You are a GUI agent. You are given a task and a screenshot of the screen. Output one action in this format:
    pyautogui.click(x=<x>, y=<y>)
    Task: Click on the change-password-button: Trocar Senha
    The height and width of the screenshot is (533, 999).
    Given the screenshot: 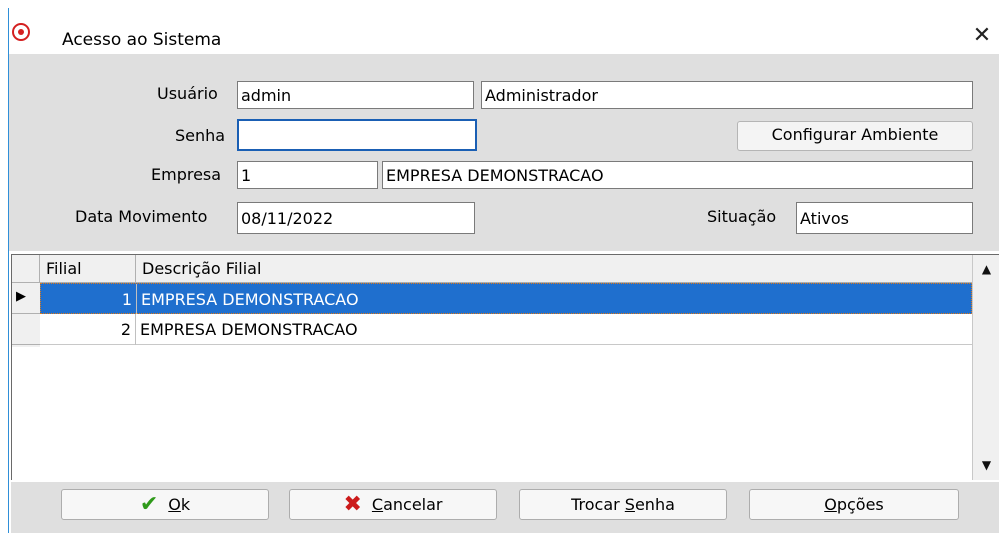 What is the action you would take?
    pyautogui.click(x=623, y=504)
    